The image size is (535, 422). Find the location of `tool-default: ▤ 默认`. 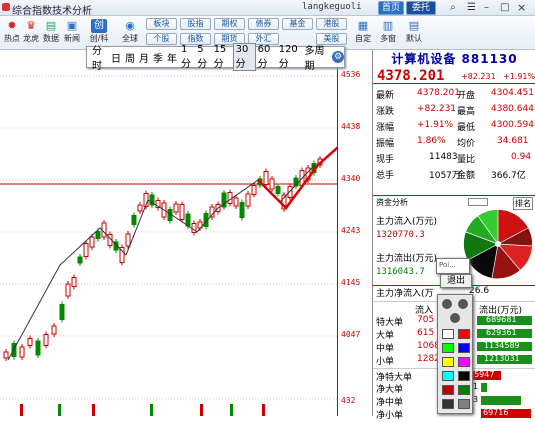

tool-default: ▤ 默认 is located at coordinates (414, 33).